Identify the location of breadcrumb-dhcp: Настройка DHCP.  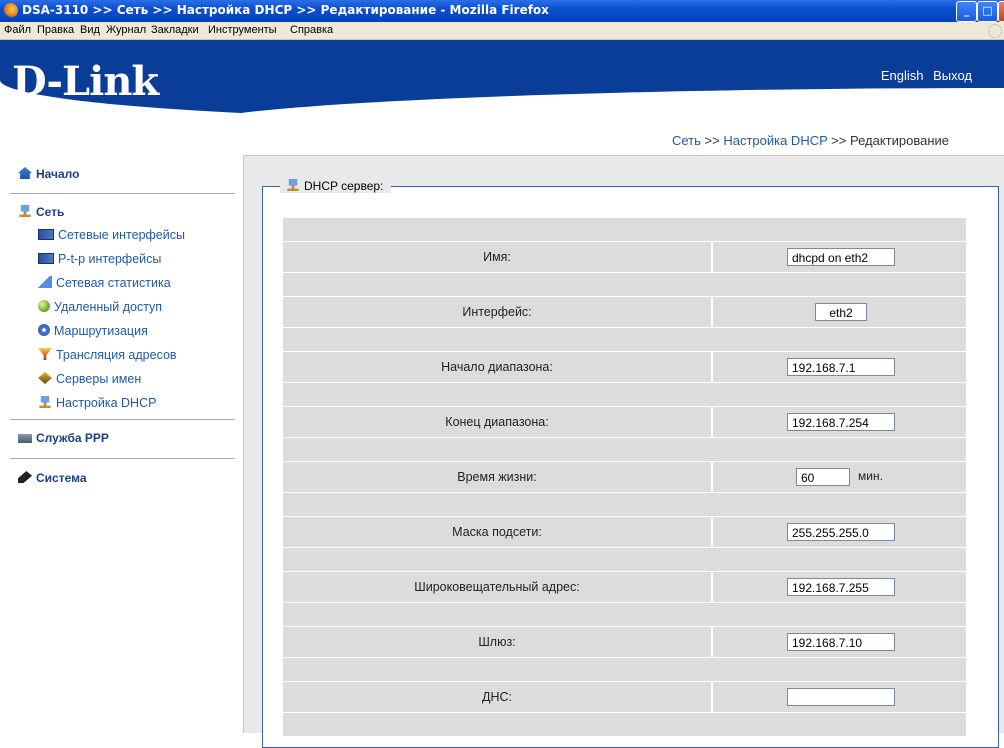
(775, 140).